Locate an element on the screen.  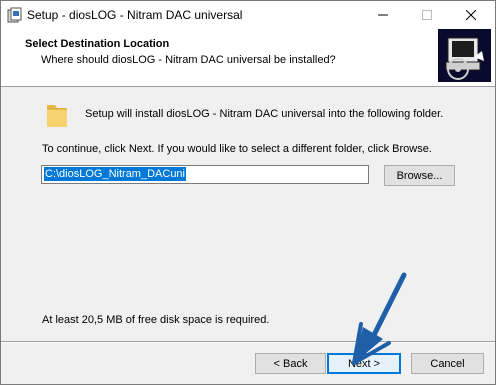
destination-path-input: C:\diosLOG_Nitram_DACuni is located at coordinates (205, 174).